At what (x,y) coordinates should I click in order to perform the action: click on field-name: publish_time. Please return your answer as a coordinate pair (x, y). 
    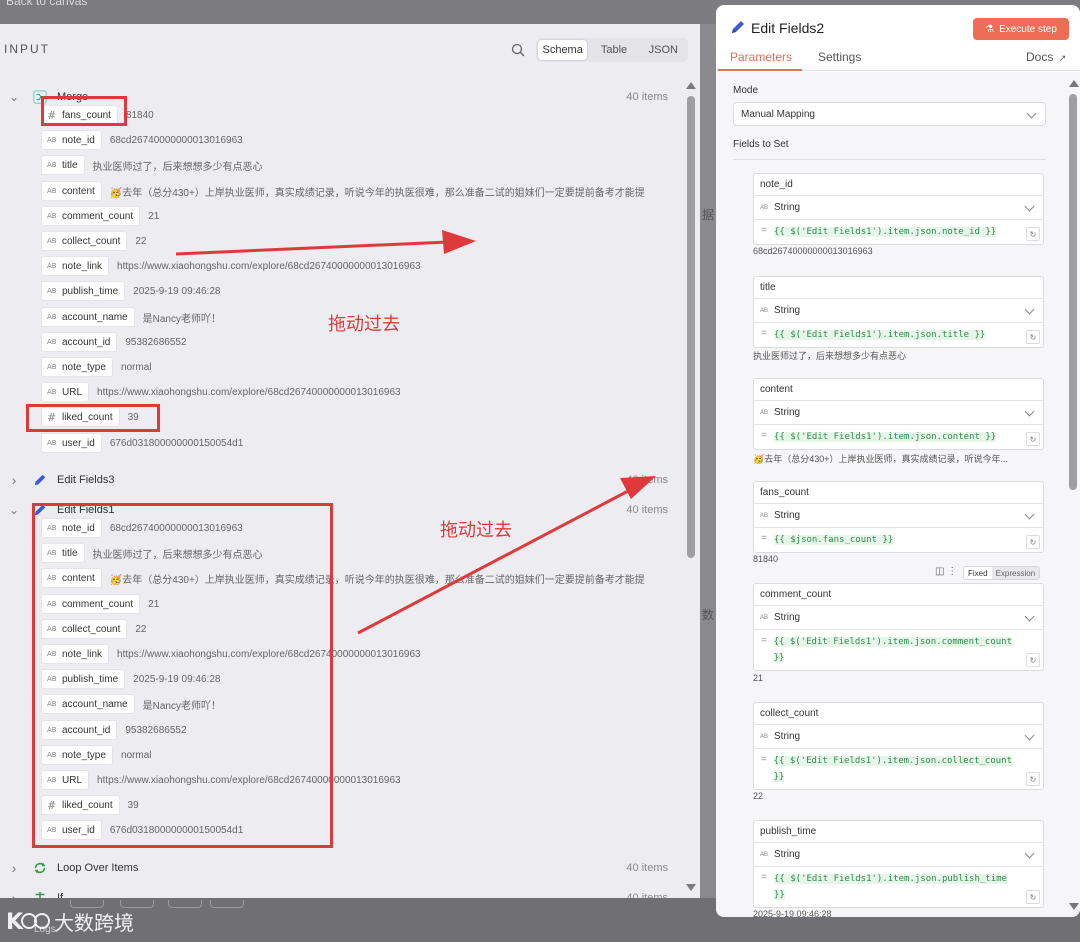
    Looking at the image, I should click on (90, 291).